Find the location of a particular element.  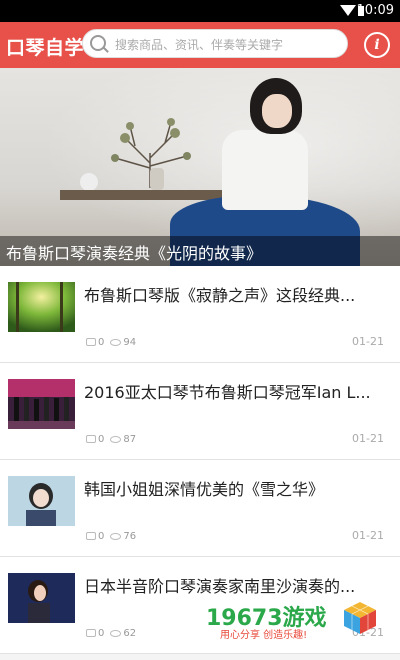

app-header: 口琴自学 i is located at coordinates (200, 45).